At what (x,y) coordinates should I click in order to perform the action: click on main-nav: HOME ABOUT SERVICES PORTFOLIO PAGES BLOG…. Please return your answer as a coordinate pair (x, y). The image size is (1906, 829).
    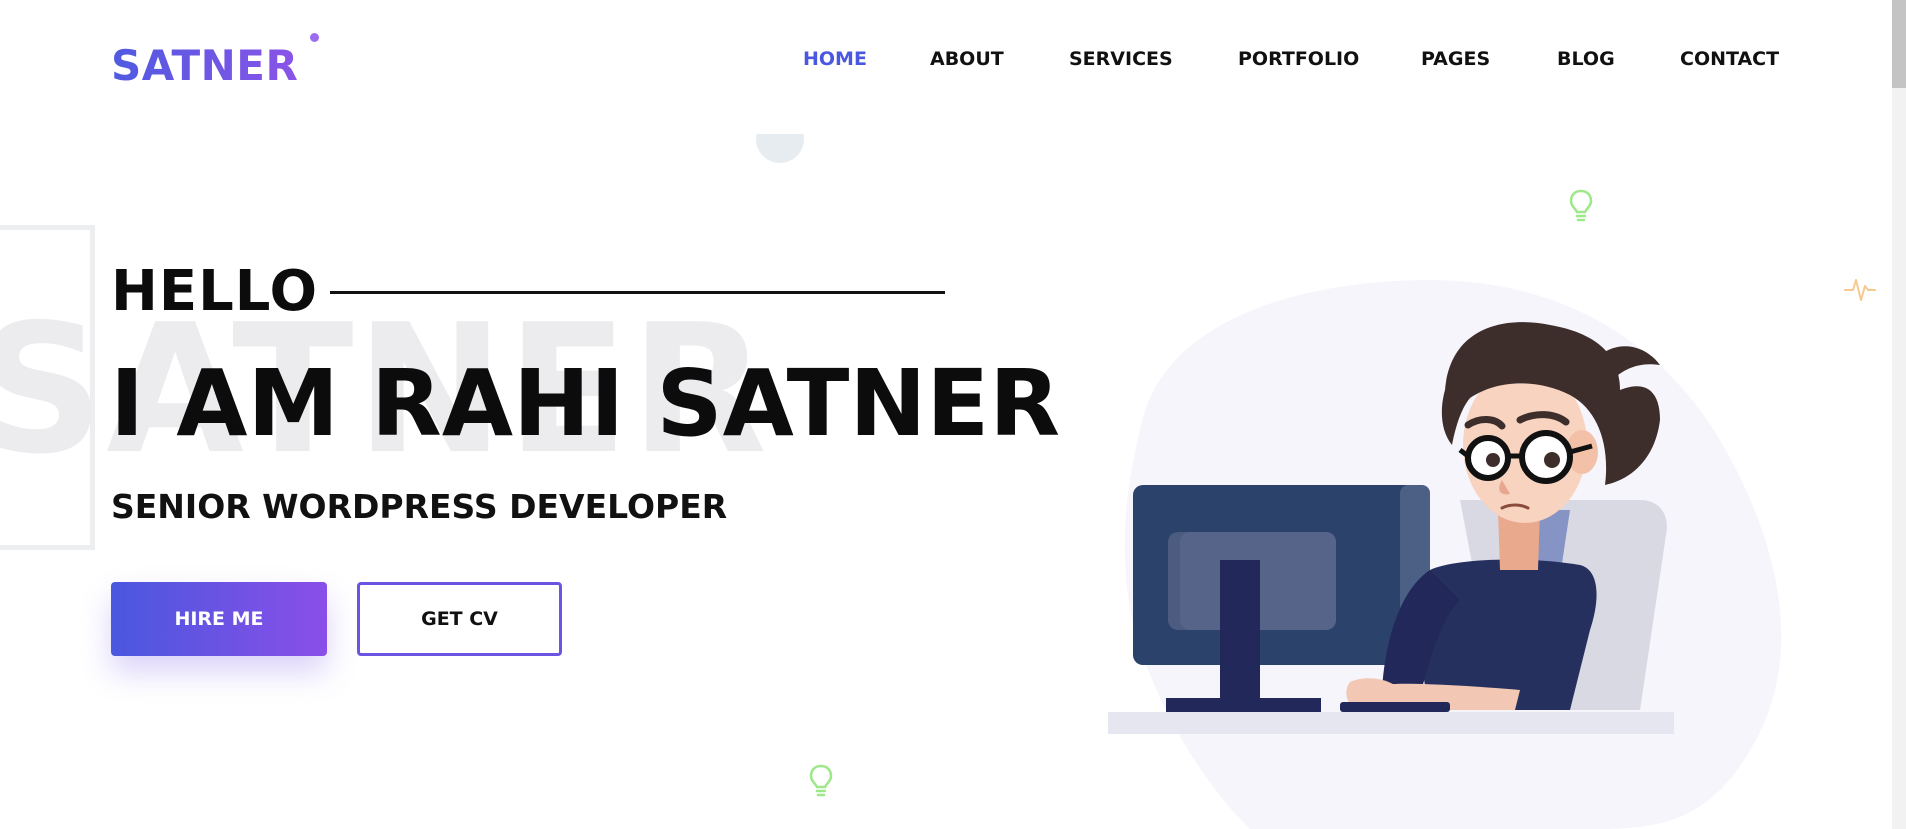
    Looking at the image, I should click on (953, 59).